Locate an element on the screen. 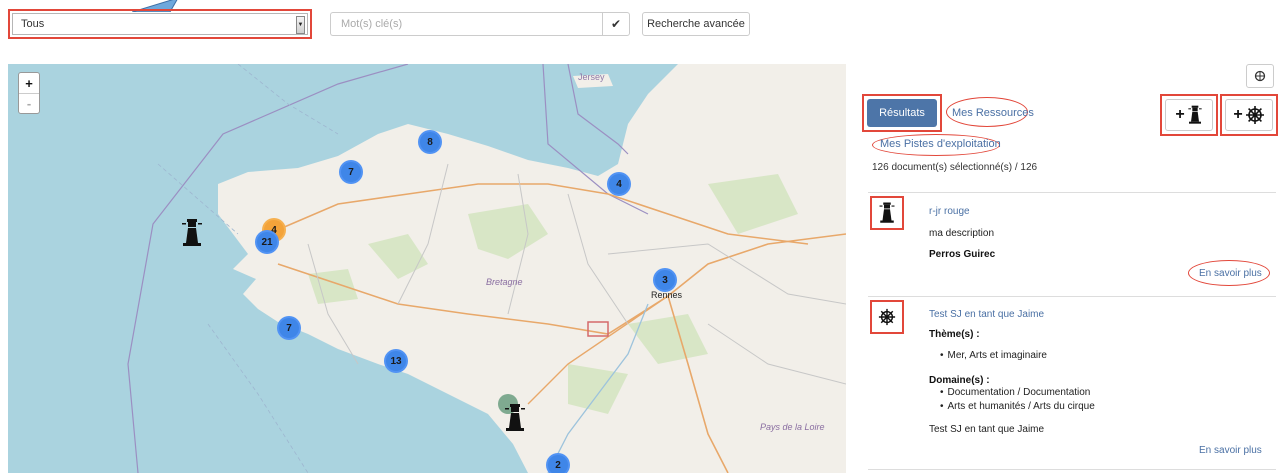 This screenshot has width=1278, height=473. add-helm-highlight: + is located at coordinates (1249, 115).